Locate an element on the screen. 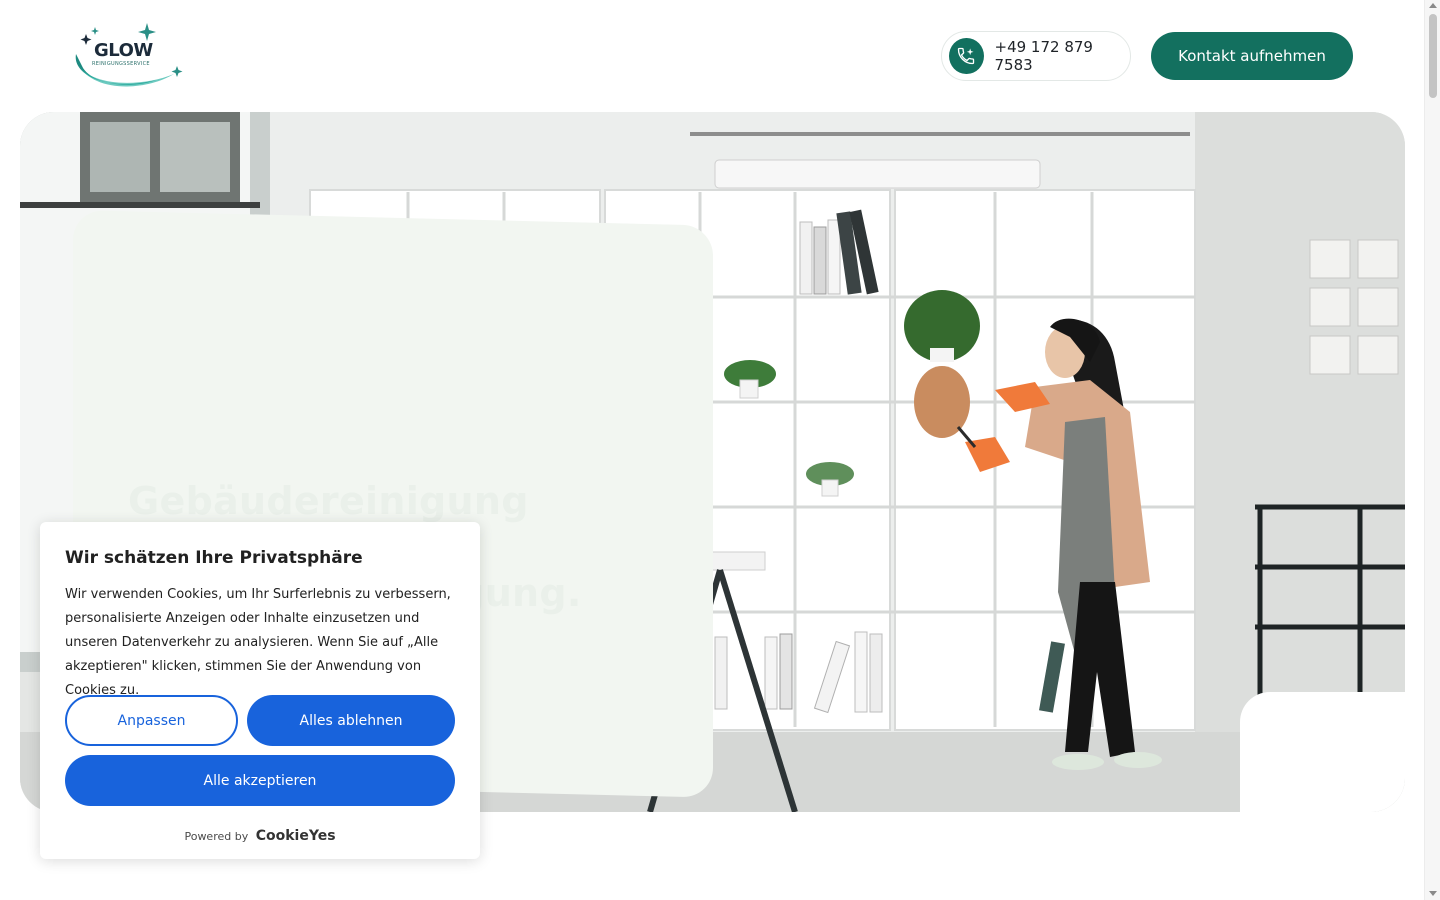  customize-button: Anpassen is located at coordinates (151, 720).